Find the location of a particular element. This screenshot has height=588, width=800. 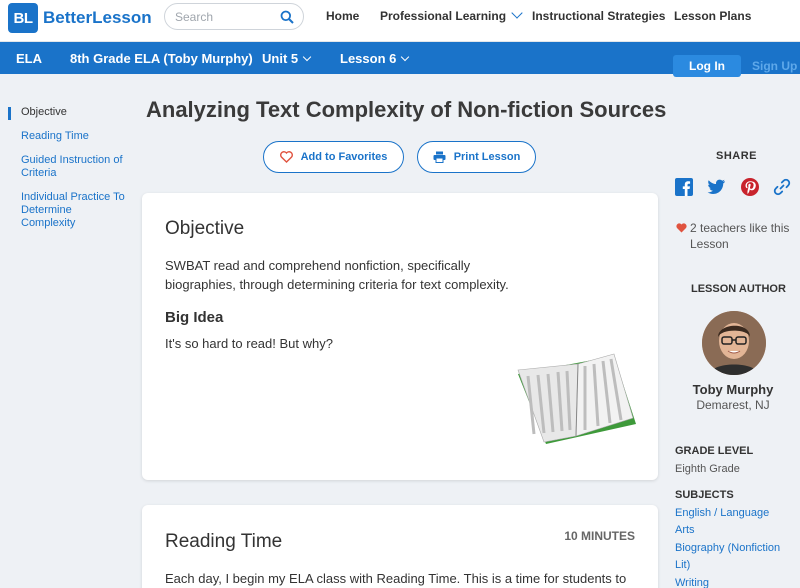

duration-badge: 10 MINUTES is located at coordinates (599, 536).